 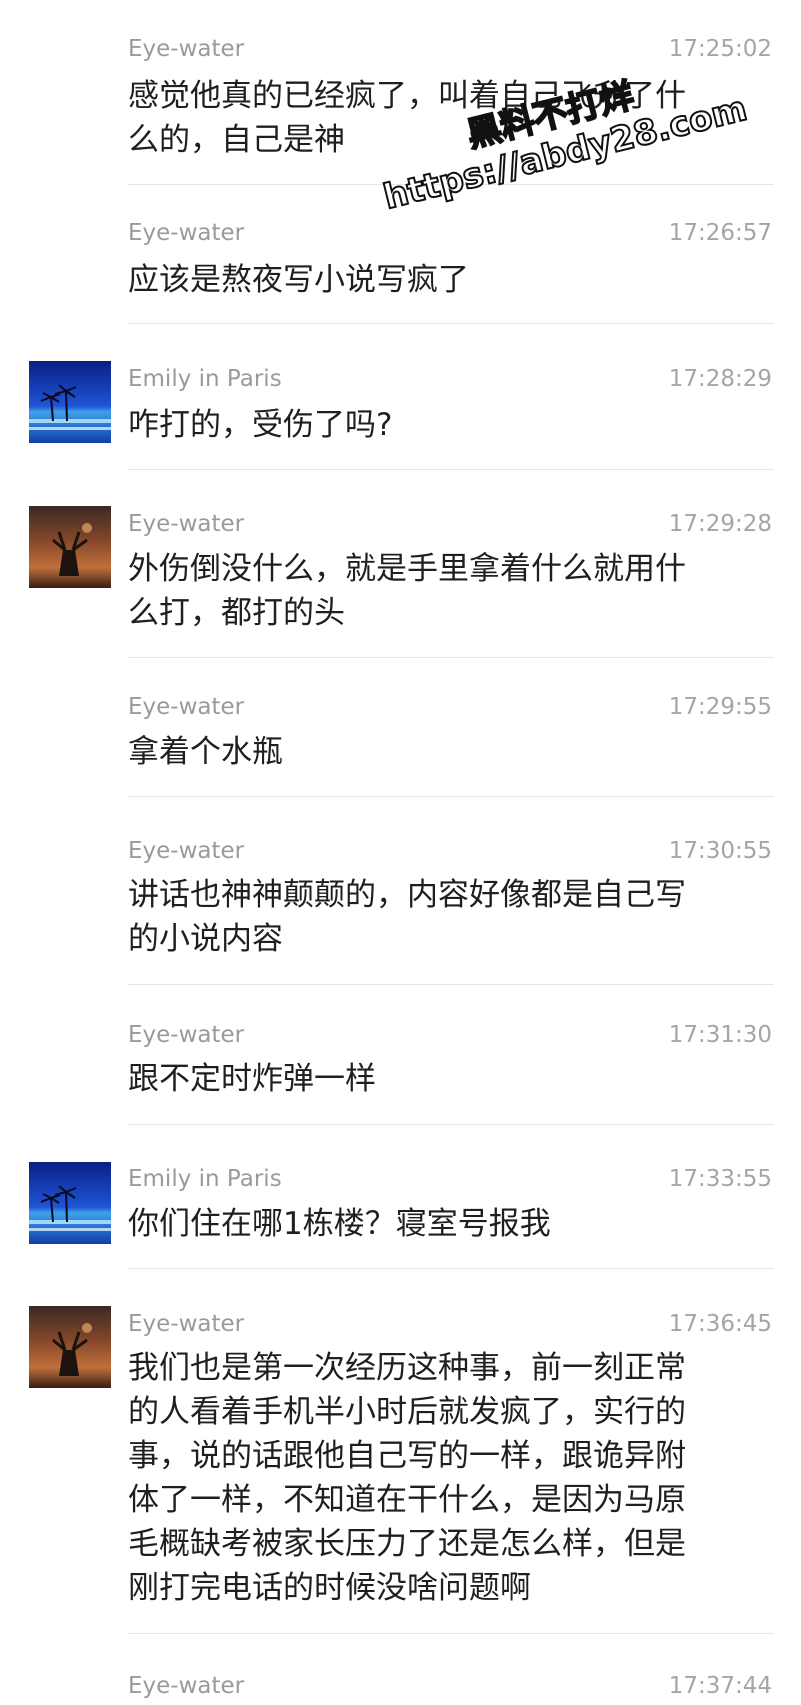 What do you see at coordinates (407, 591) in the screenshot?
I see `message-text: 外伤倒没什么，就是手里拿着什么就用什 么打，都打的头` at bounding box center [407, 591].